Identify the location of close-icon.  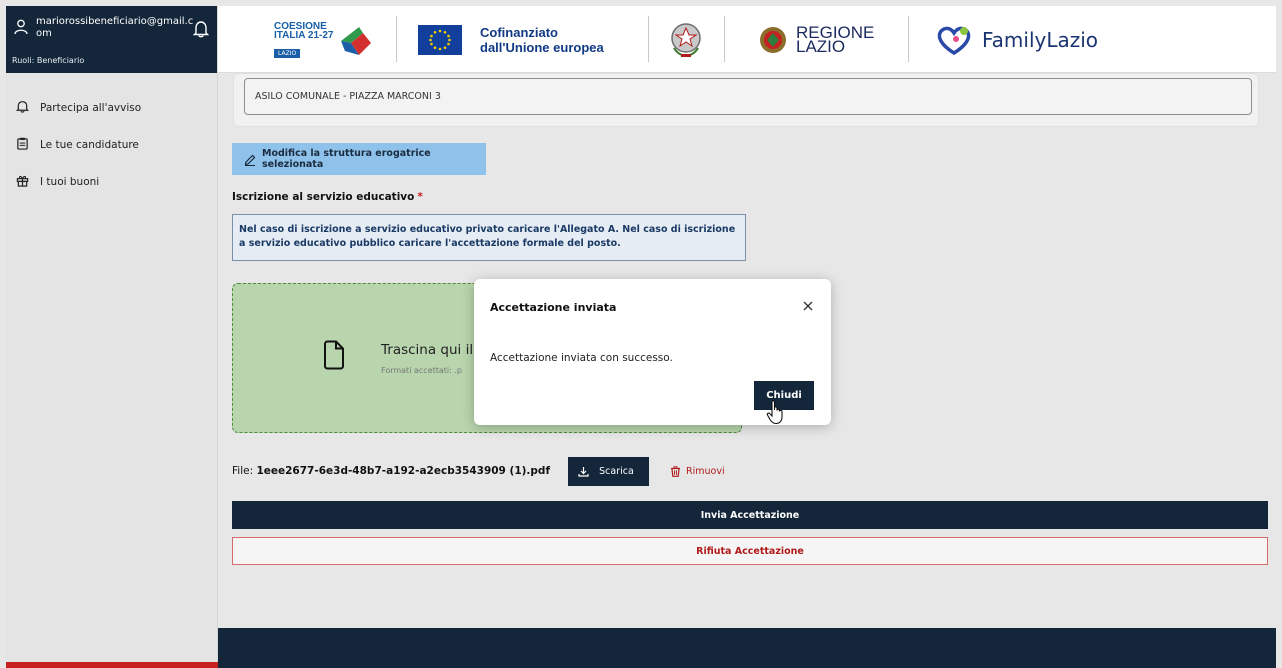
(808, 306).